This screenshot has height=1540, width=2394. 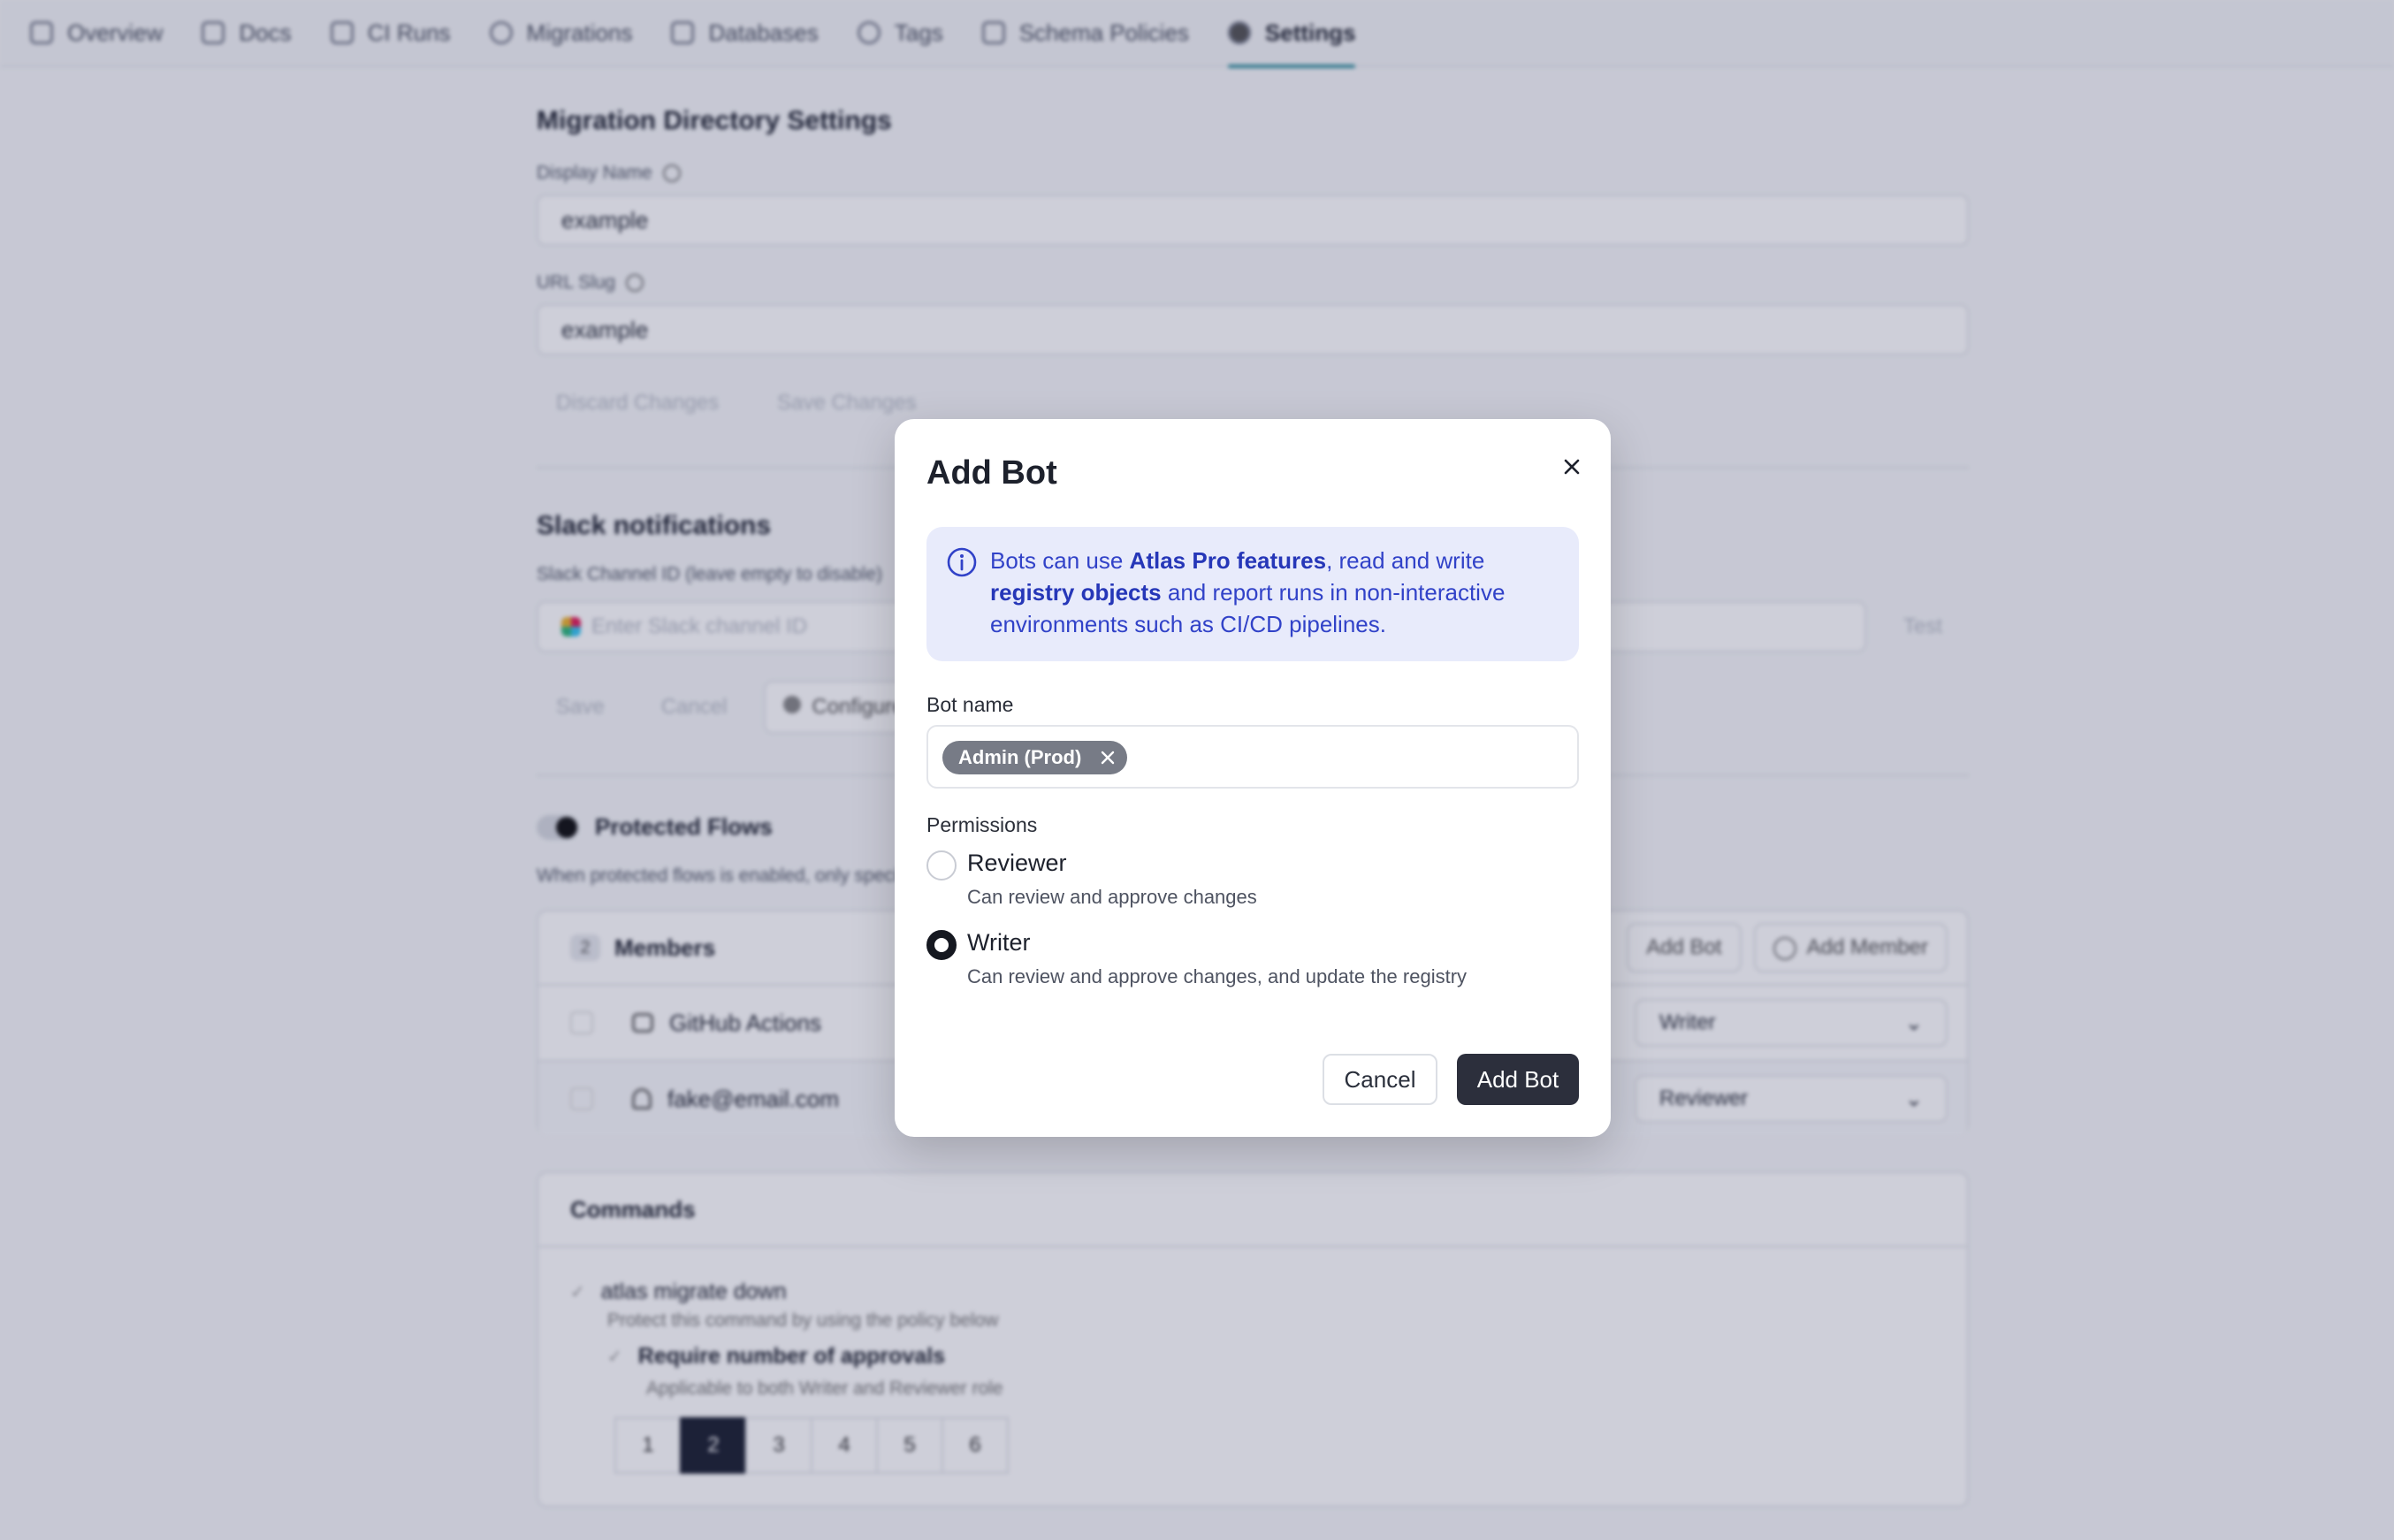 What do you see at coordinates (991, 473) in the screenshot?
I see `dialog-title: Add Bot` at bounding box center [991, 473].